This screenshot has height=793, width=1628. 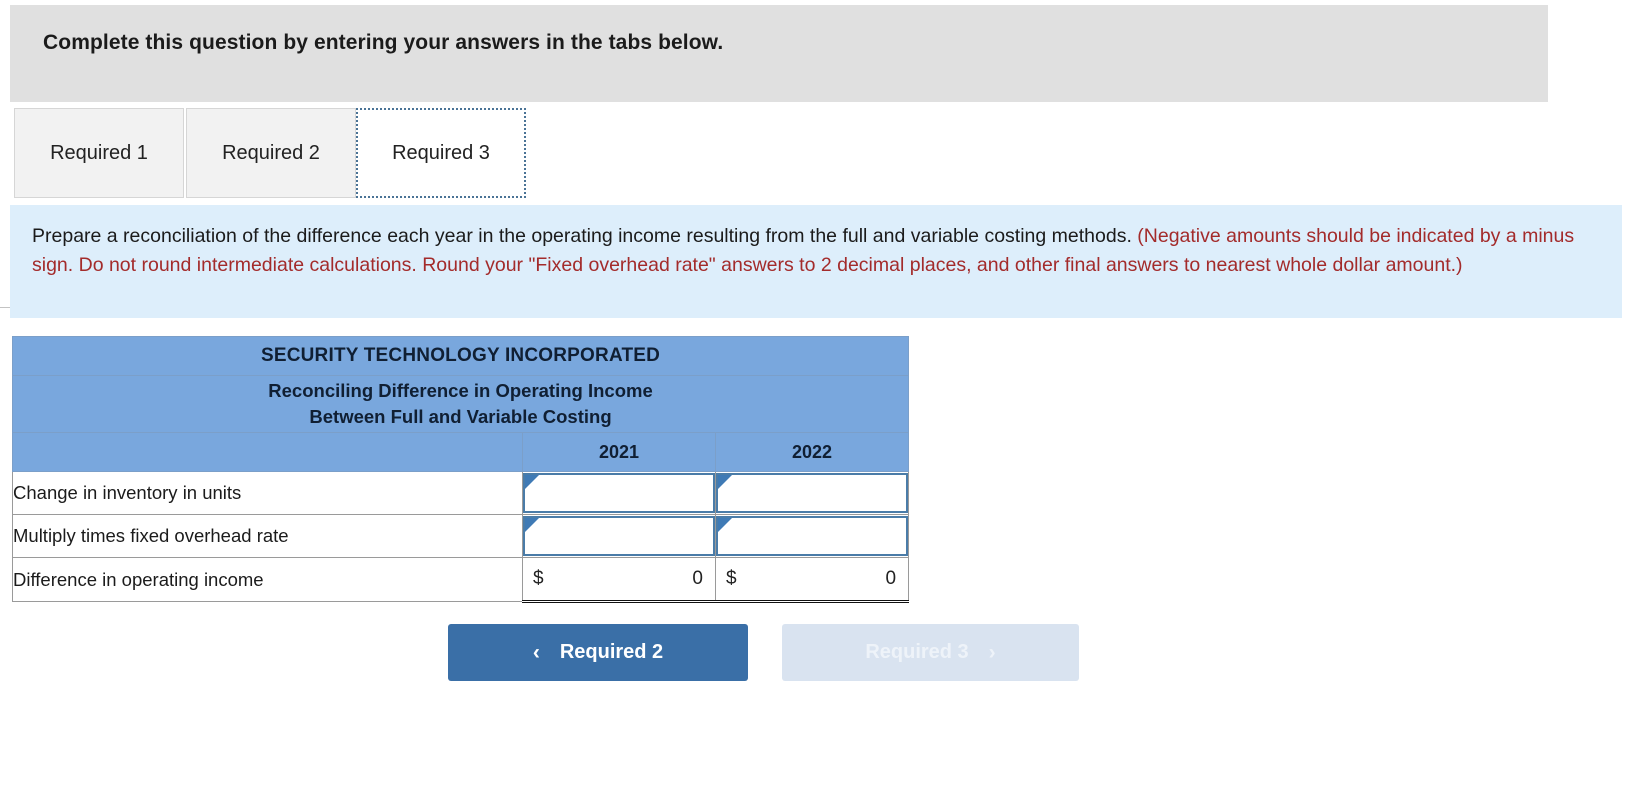 I want to click on statement-subtitle-line2: Between Full and Variable Costing, so click(x=460, y=416).